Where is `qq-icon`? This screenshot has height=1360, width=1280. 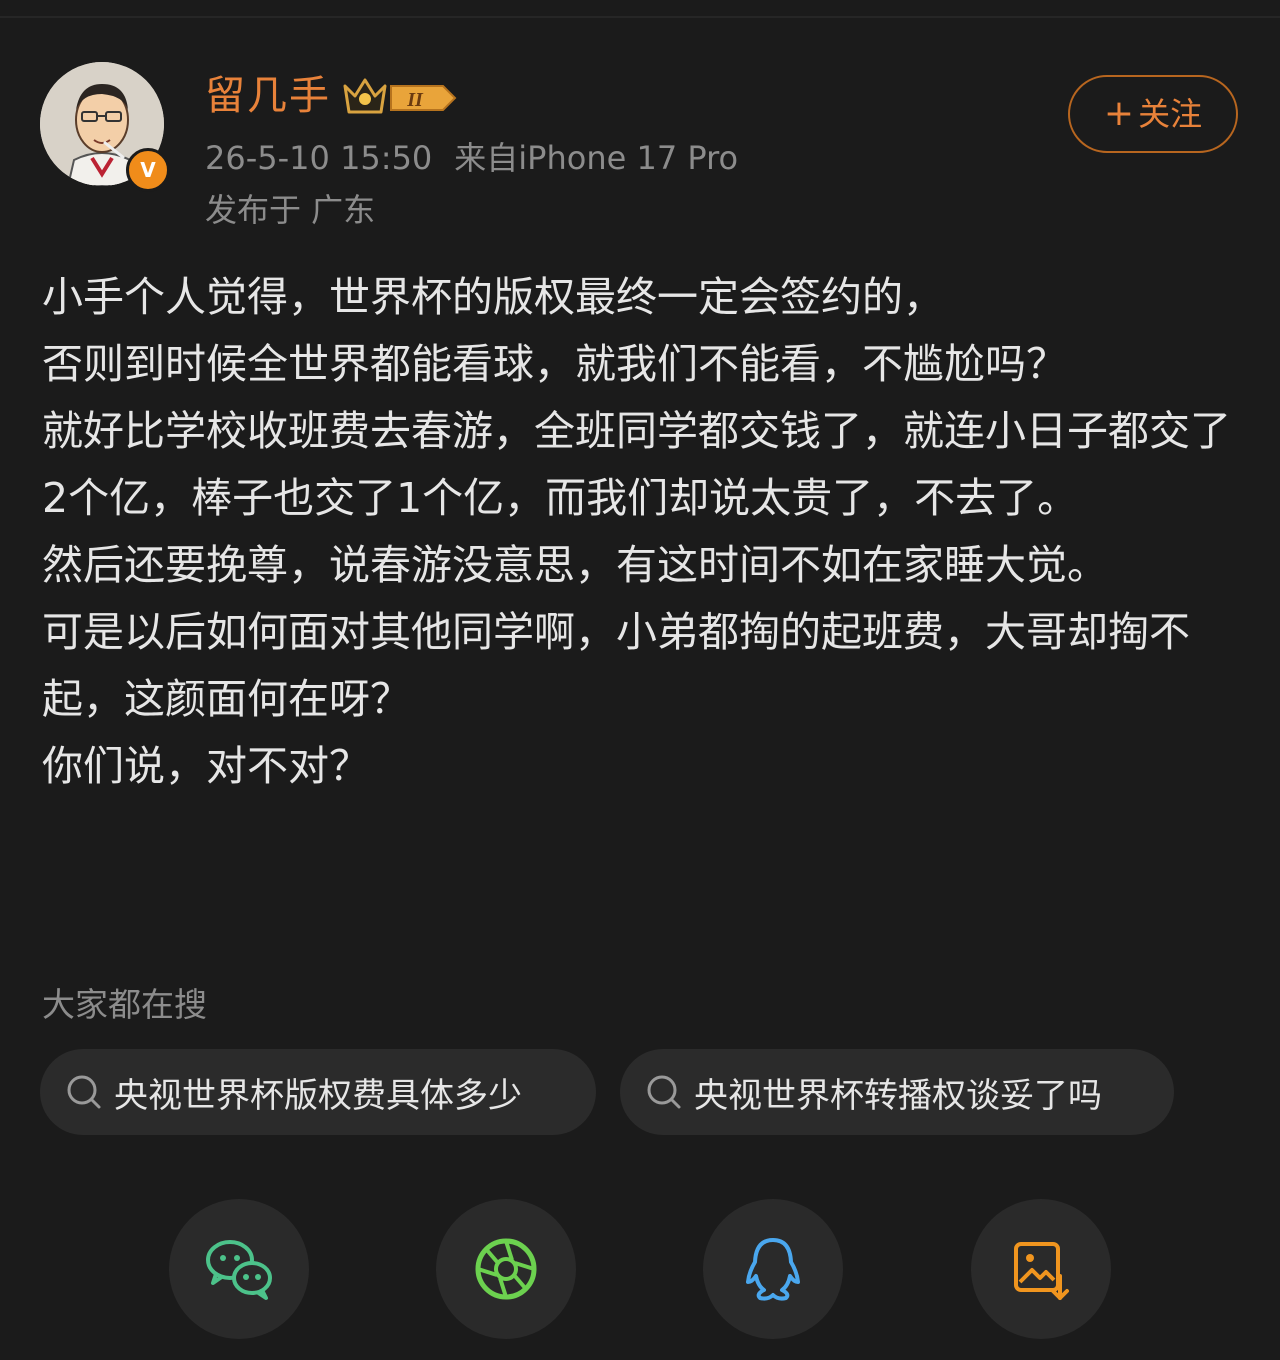 qq-icon is located at coordinates (773, 1269).